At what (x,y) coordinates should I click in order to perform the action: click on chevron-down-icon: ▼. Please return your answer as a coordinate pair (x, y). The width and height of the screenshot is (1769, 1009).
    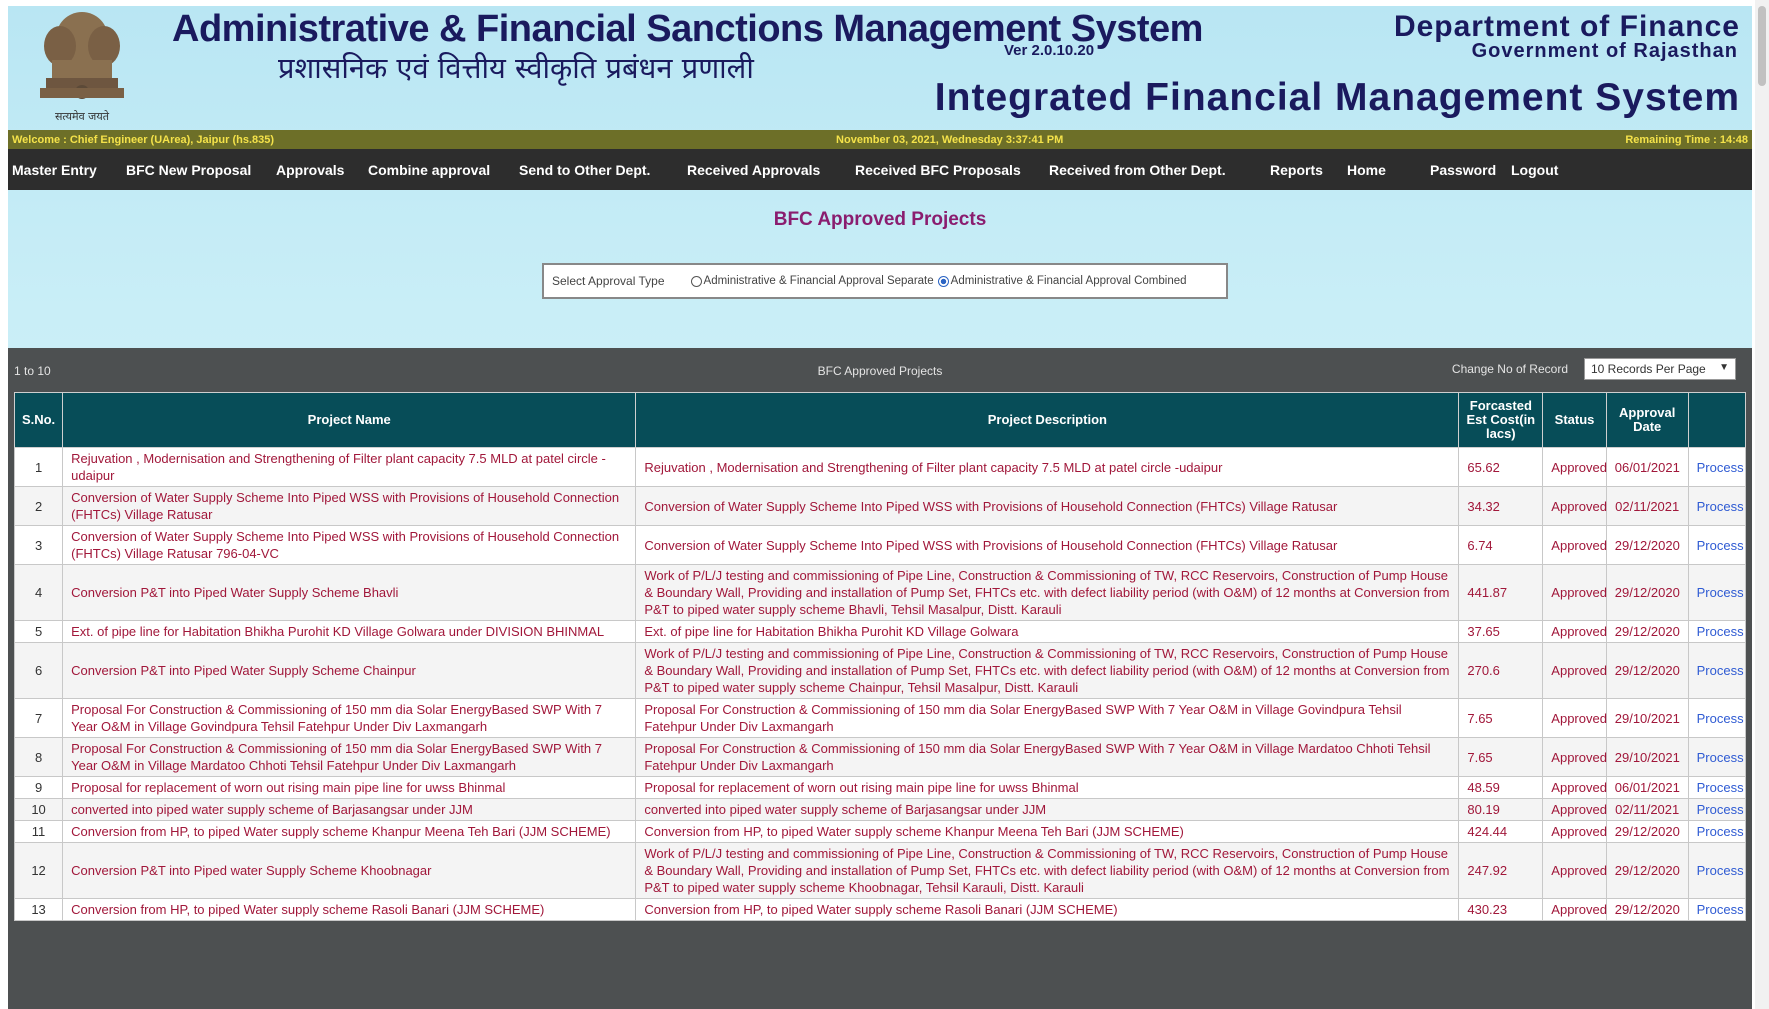
    Looking at the image, I should click on (1724, 367).